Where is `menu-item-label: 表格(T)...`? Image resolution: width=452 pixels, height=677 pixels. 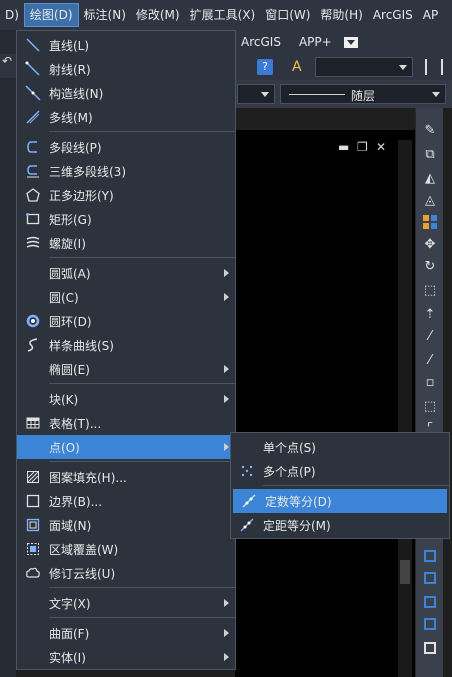 menu-item-label: 表格(T)... is located at coordinates (75, 423).